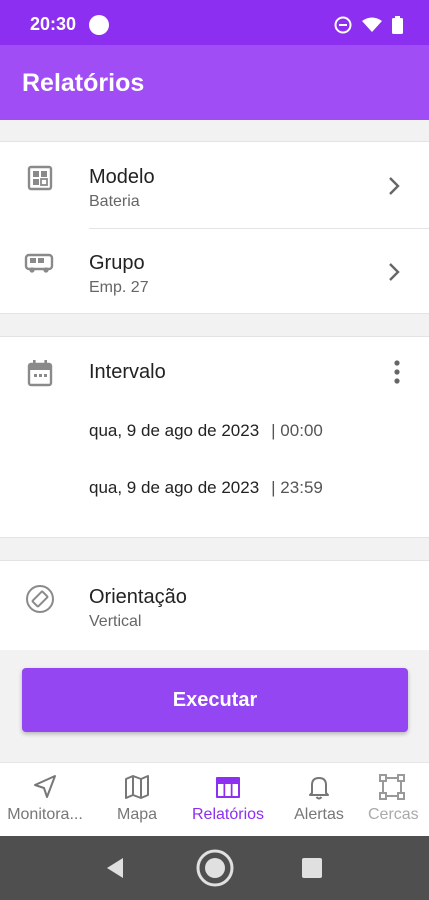 The height and width of the screenshot is (900, 429). I want to click on orientation-row: Orientação Vertical, so click(214, 606).